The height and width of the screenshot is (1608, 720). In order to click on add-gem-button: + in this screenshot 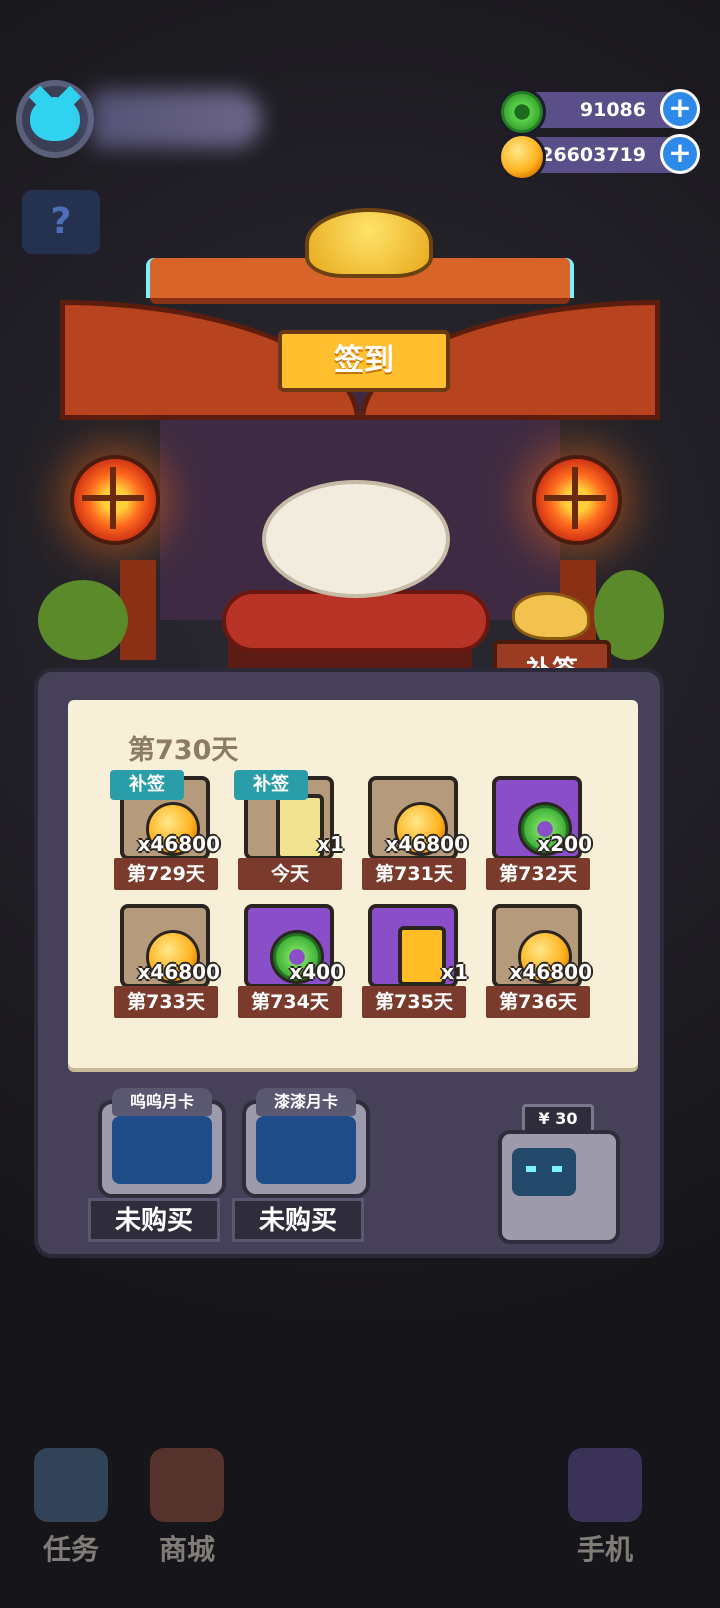, I will do `click(680, 109)`.